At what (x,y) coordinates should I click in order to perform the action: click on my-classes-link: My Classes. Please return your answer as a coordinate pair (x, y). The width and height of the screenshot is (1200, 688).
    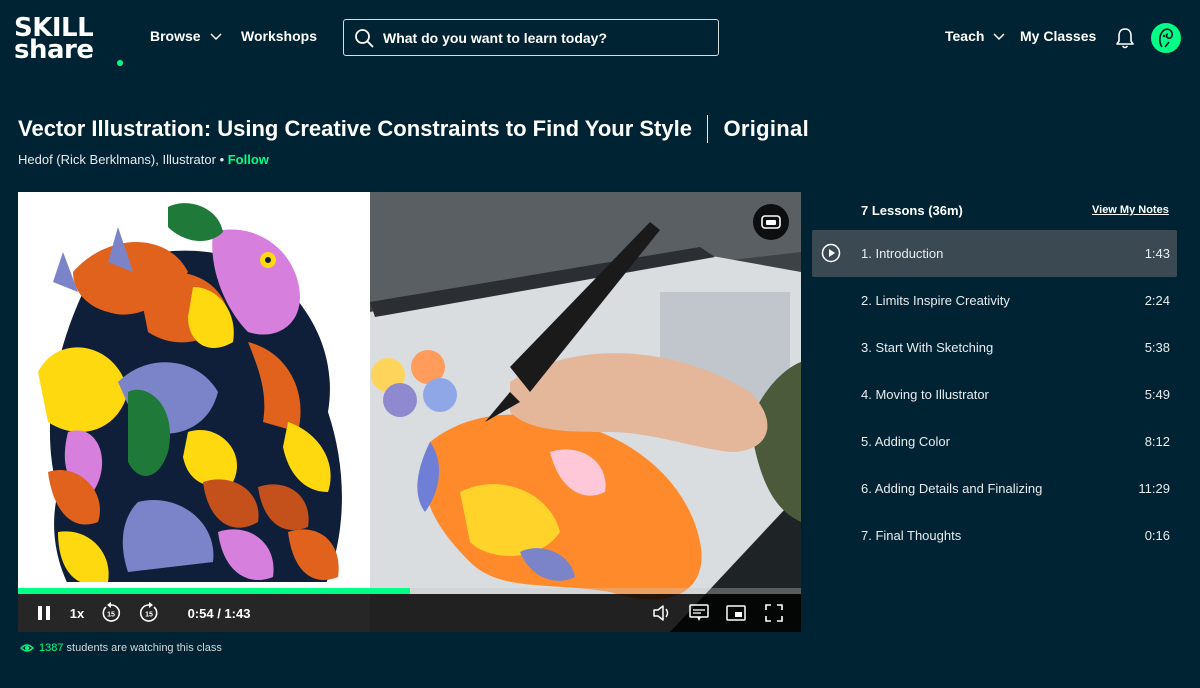
    Looking at the image, I should click on (1058, 36).